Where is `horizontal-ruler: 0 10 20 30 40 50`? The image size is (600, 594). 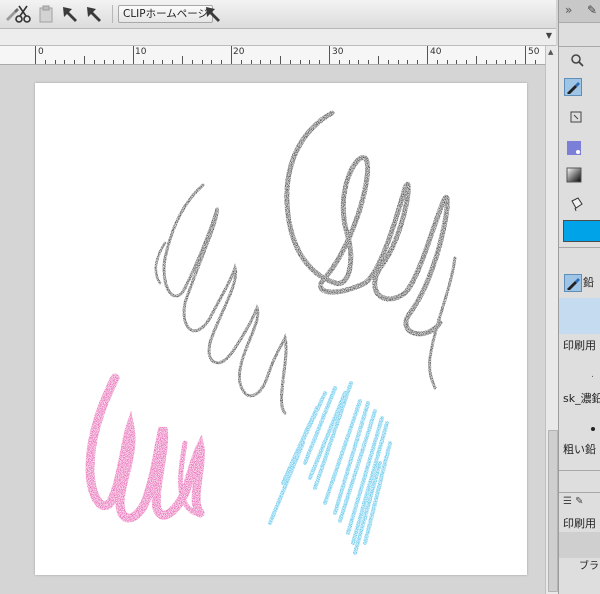 horizontal-ruler: 0 10 20 30 40 50 is located at coordinates (272, 55).